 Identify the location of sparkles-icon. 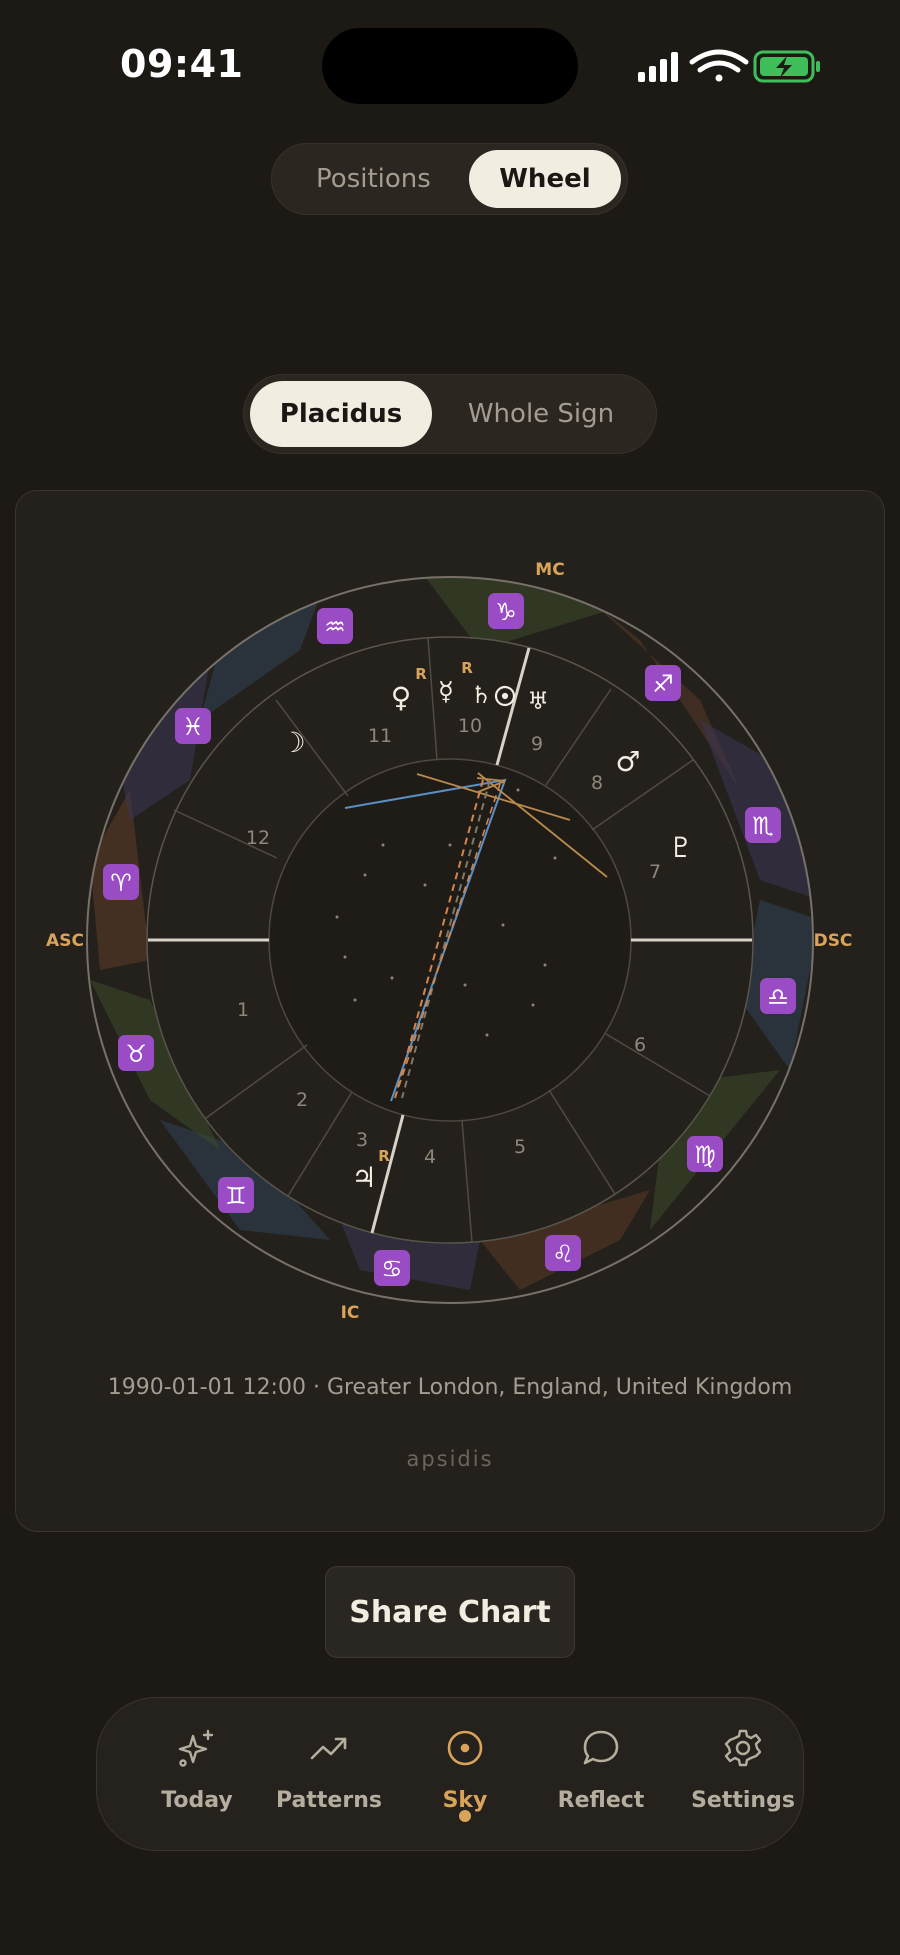
(196, 1748).